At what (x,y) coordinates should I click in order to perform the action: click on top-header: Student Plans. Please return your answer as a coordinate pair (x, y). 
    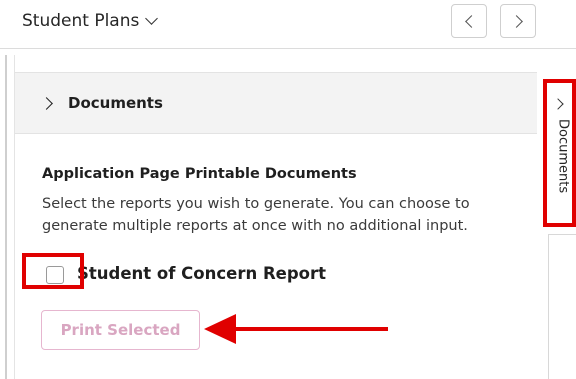
    Looking at the image, I should click on (288, 24).